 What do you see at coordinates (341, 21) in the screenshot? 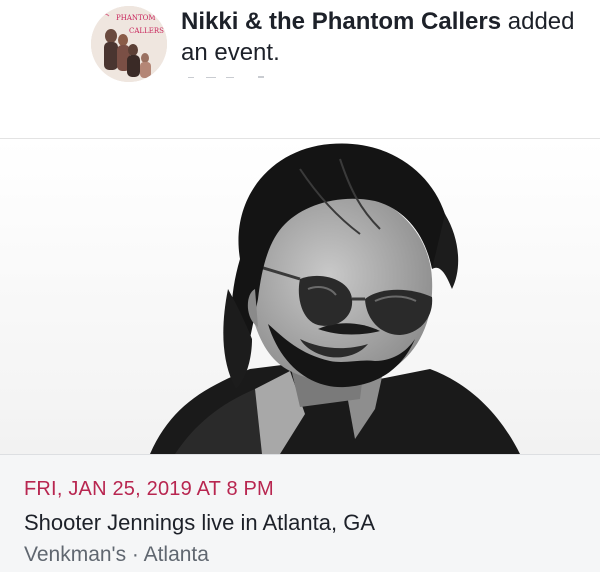
I see `page-name-link: Nikki & the Phantom Callers` at bounding box center [341, 21].